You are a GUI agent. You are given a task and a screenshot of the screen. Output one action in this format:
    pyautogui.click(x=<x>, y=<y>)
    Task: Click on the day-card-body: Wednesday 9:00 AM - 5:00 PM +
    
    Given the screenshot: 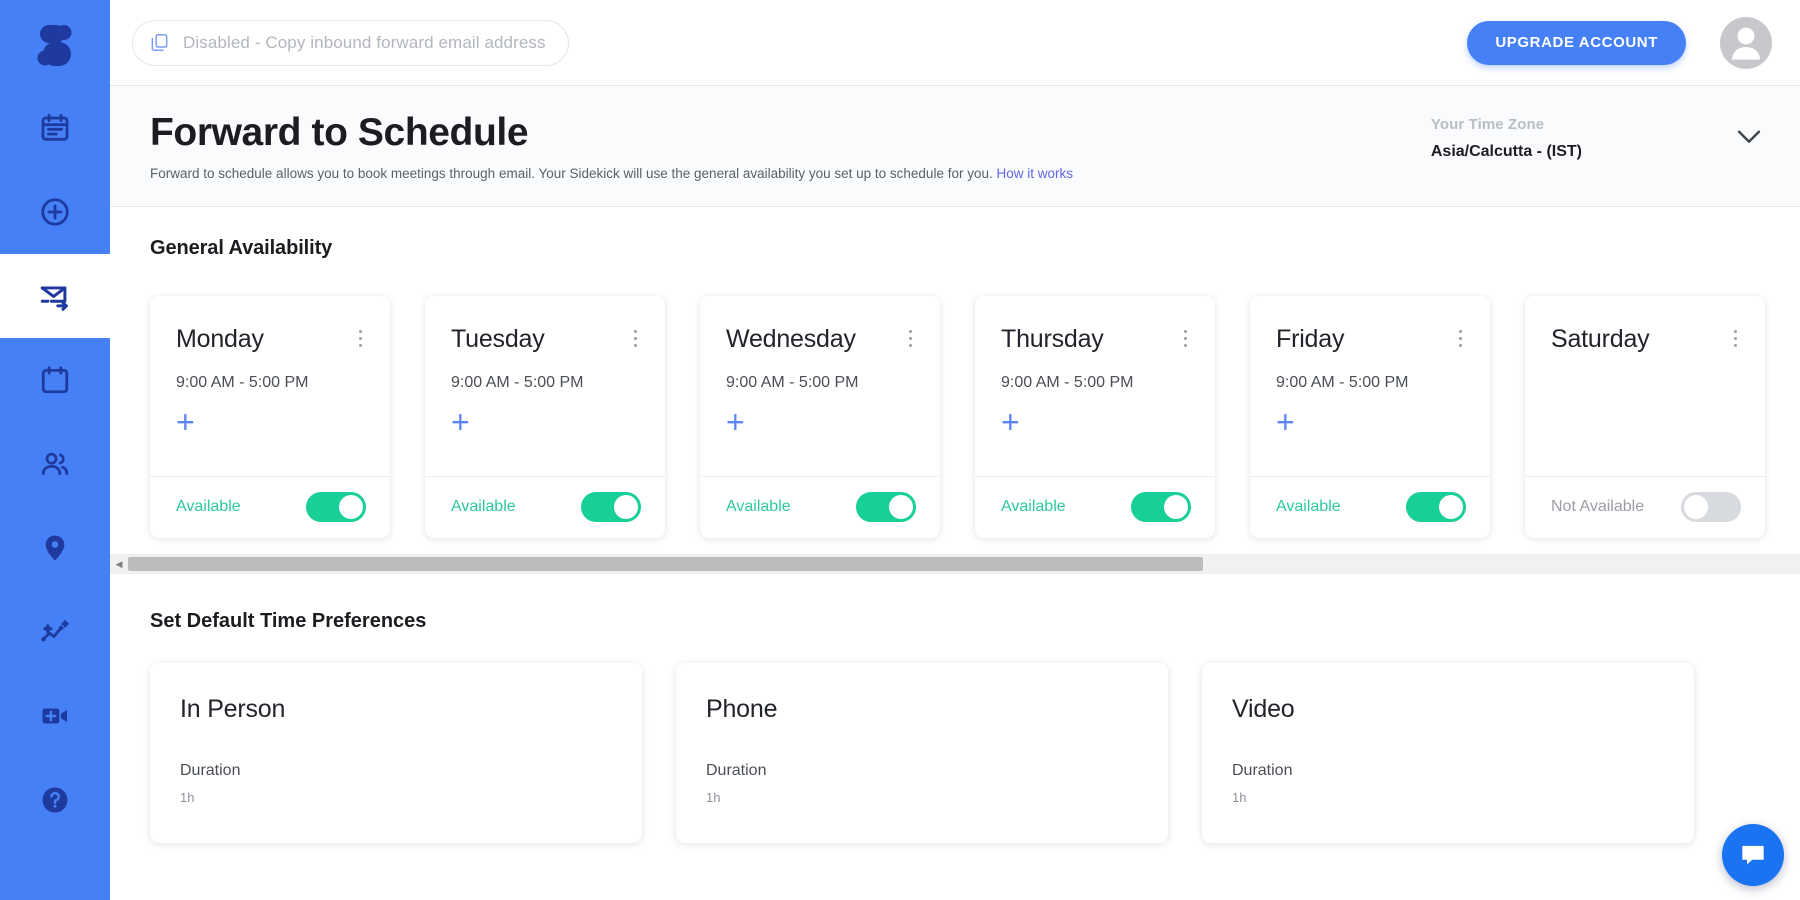 What is the action you would take?
    pyautogui.click(x=820, y=386)
    